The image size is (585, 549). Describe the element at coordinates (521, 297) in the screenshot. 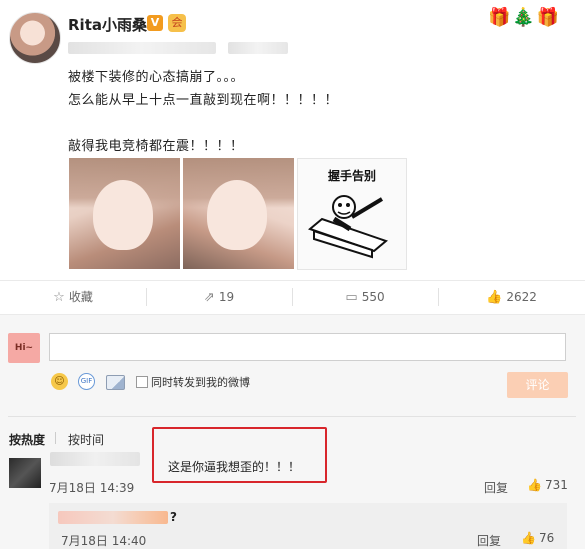

I see `like-count: 2622` at that location.